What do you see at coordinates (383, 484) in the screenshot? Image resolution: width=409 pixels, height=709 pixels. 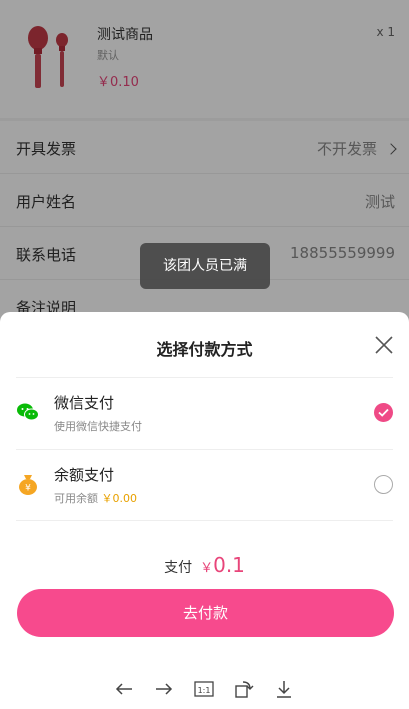 I see `radio-unselected-balance` at bounding box center [383, 484].